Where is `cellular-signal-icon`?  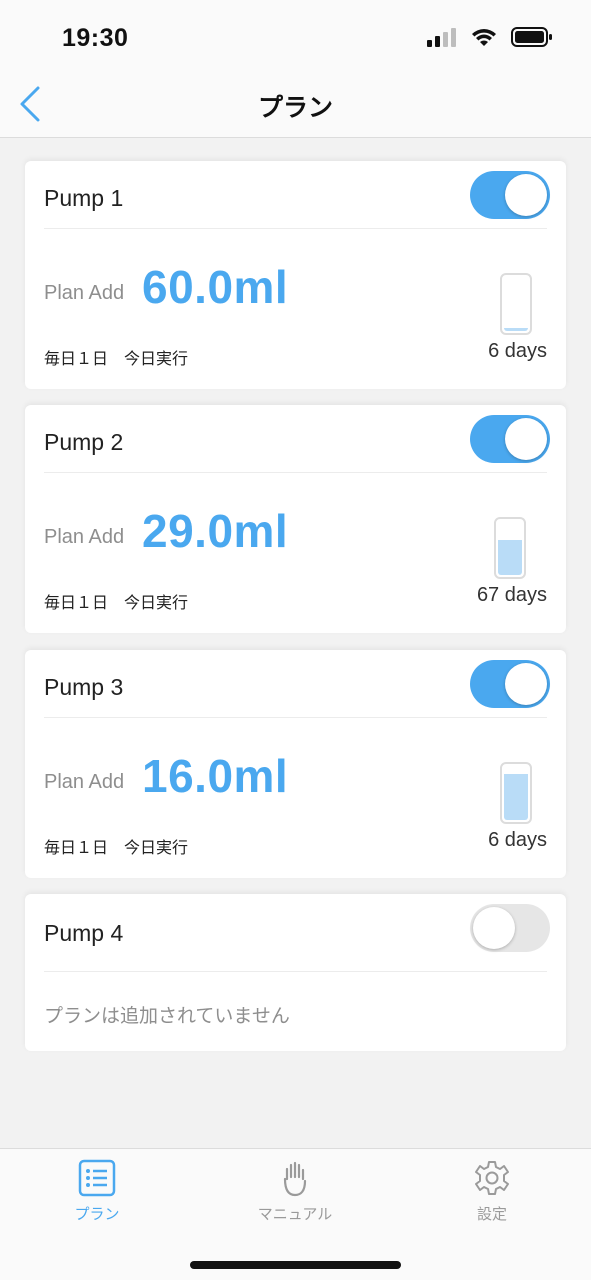
cellular-signal-icon is located at coordinates (441, 37).